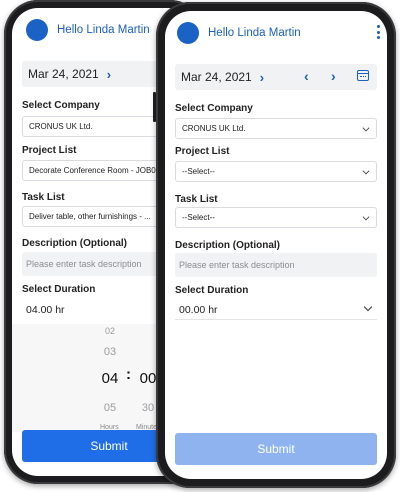  What do you see at coordinates (128, 374) in the screenshot?
I see `picker-colon: :` at bounding box center [128, 374].